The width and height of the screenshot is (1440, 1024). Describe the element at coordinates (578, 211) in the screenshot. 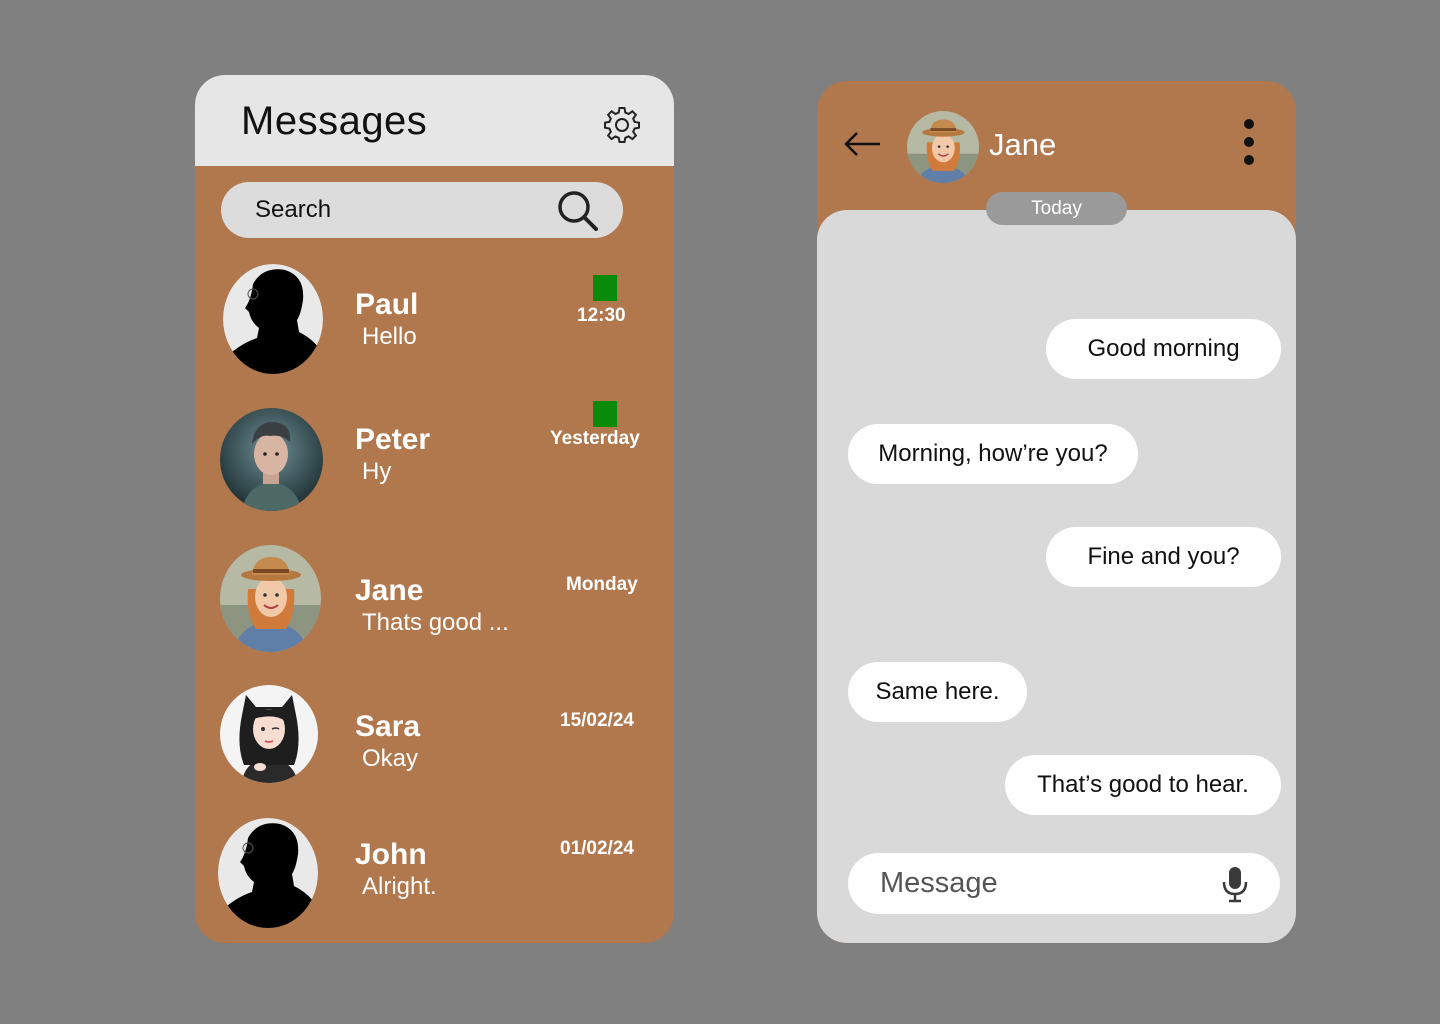

I see `search-icon` at that location.